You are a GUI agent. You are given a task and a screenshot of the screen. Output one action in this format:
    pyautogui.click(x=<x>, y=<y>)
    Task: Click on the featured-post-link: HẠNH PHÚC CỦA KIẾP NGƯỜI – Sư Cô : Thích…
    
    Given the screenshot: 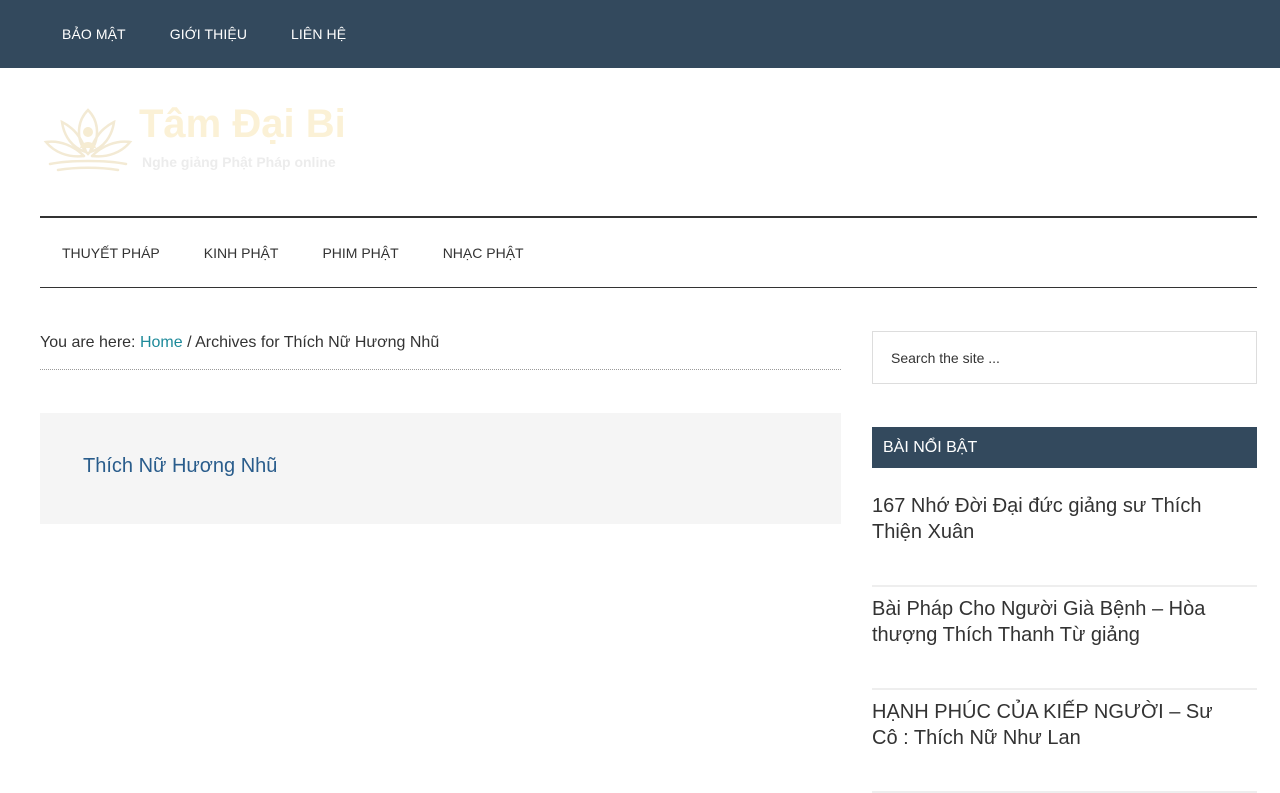 What is the action you would take?
    pyautogui.click(x=1057, y=725)
    